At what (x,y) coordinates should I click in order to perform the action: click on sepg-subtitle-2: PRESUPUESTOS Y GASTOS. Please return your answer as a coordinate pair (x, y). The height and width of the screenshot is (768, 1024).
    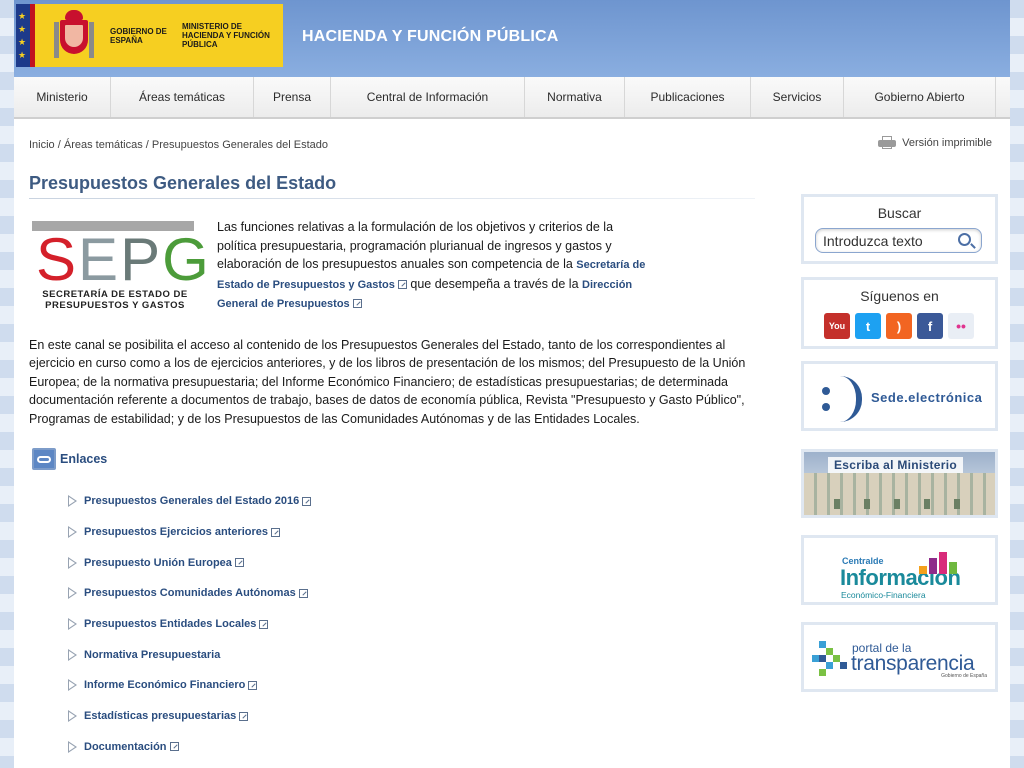
    Looking at the image, I should click on (115, 305).